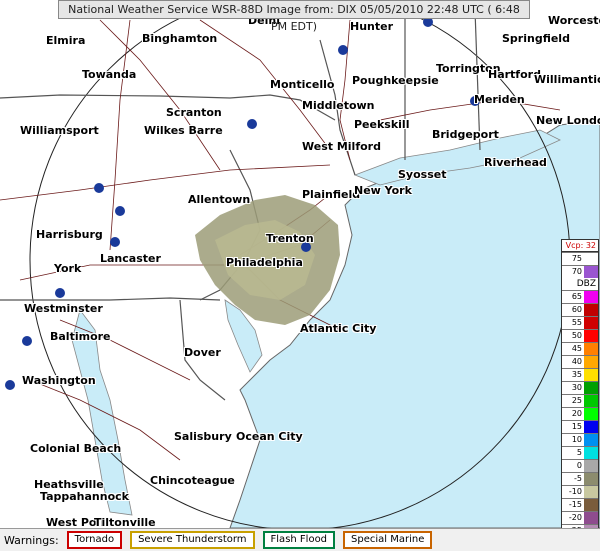  What do you see at coordinates (180, 38) in the screenshot?
I see `city-label: Binghamton` at bounding box center [180, 38].